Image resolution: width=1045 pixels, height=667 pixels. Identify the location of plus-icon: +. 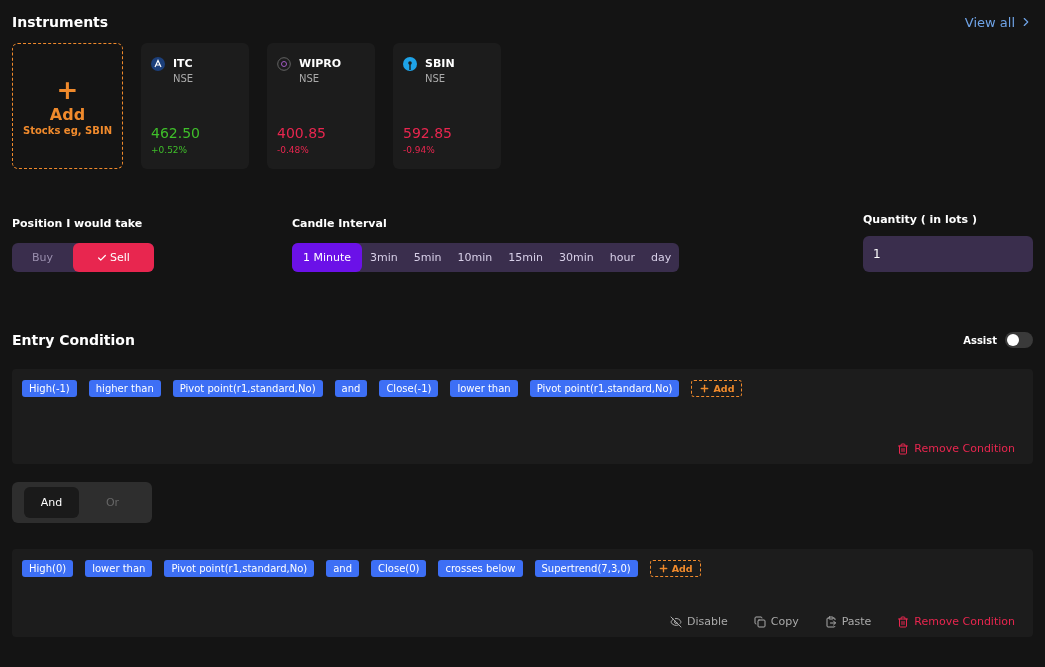
(67, 90).